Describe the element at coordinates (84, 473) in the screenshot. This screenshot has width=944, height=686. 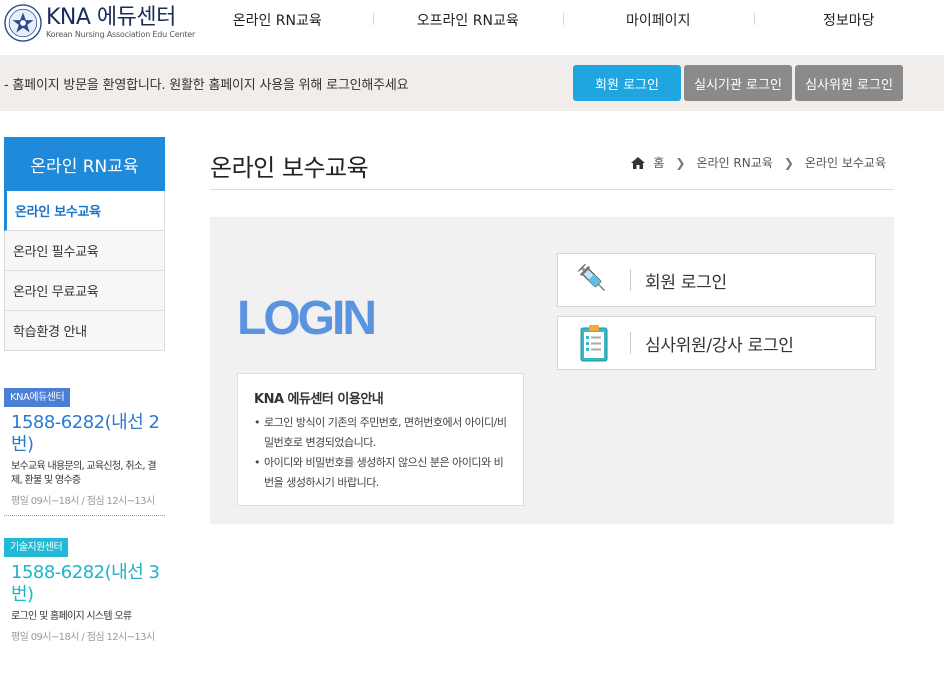
I see `contact-description: 보수교육 내용문의, 교육신청, 취소, 결제, 환불 및 영수증` at that location.